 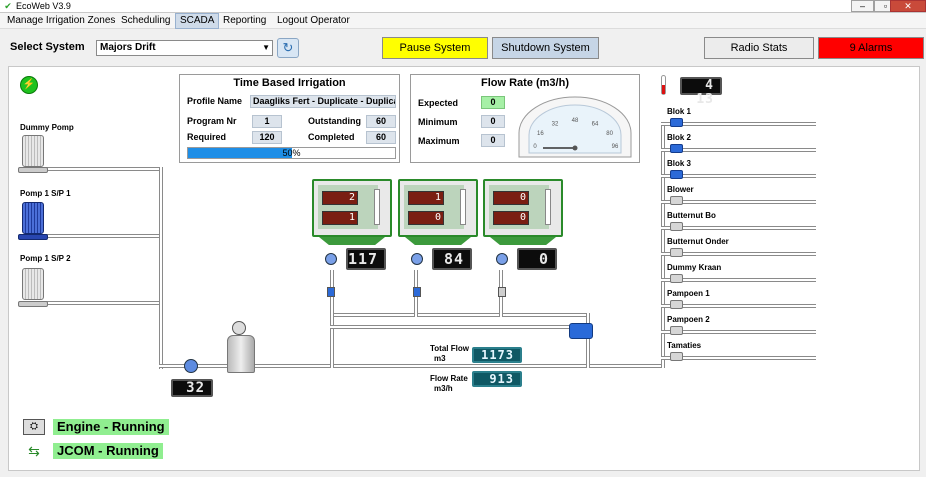 What do you see at coordinates (581, 331) in the screenshot?
I see `booster-pump-icon` at bounding box center [581, 331].